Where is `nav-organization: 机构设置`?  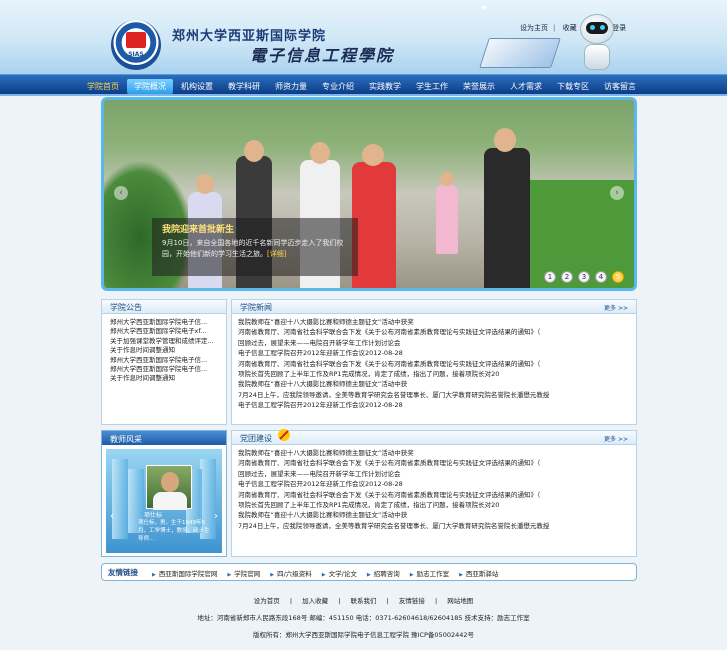 nav-organization: 机构设置 is located at coordinates (197, 86).